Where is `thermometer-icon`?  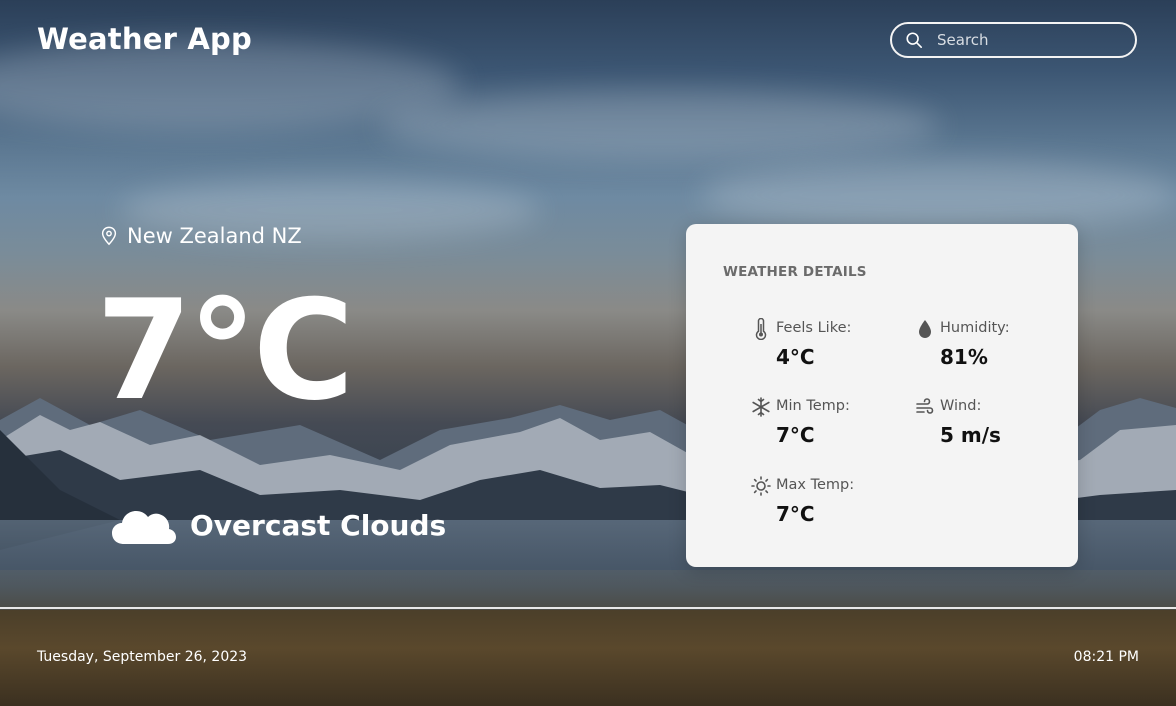 thermometer-icon is located at coordinates (761, 329).